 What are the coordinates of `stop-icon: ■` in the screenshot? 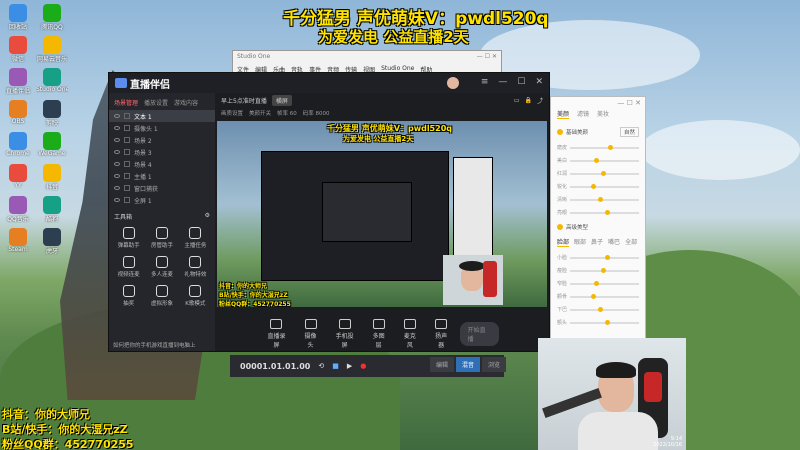 It's located at (335, 366).